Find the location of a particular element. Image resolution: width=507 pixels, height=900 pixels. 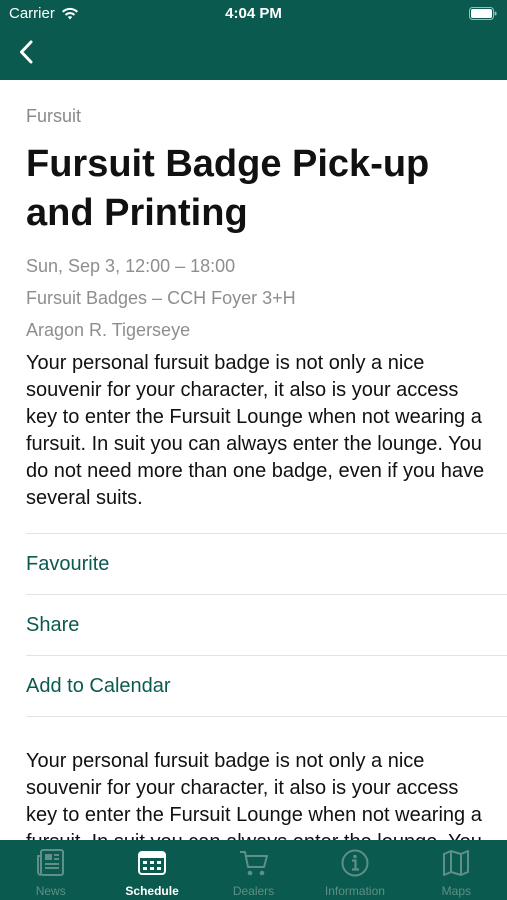

tab-schedule: Schedule is located at coordinates (151, 870).